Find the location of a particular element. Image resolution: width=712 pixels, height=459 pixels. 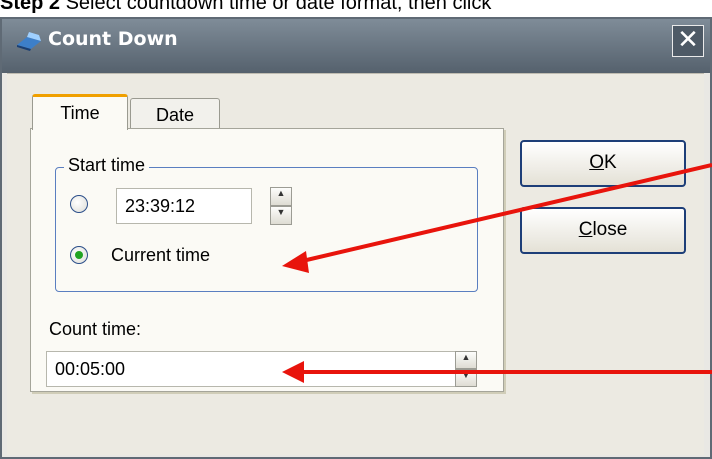

tab-time: Time is located at coordinates (80, 112).